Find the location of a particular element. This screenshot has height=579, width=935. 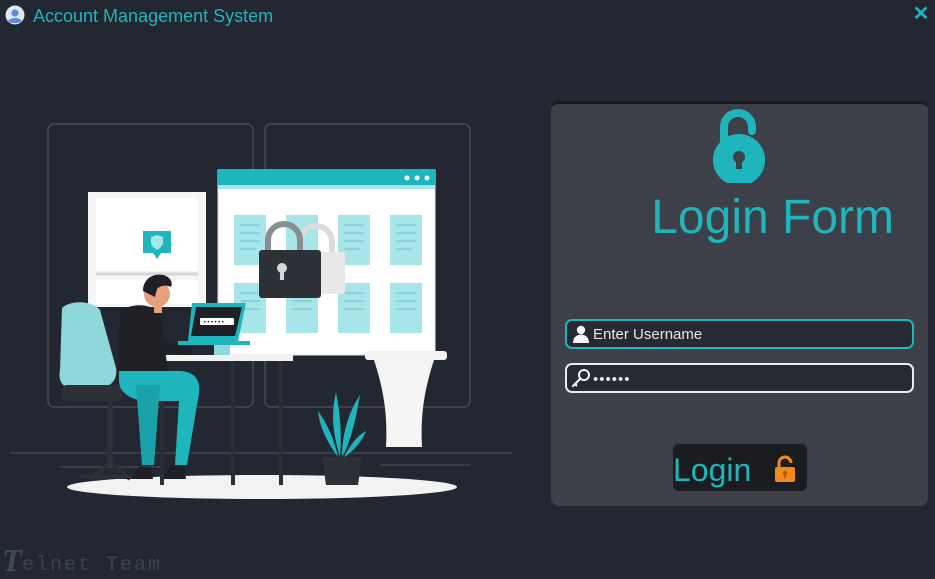

login-button: Login is located at coordinates (740, 467).